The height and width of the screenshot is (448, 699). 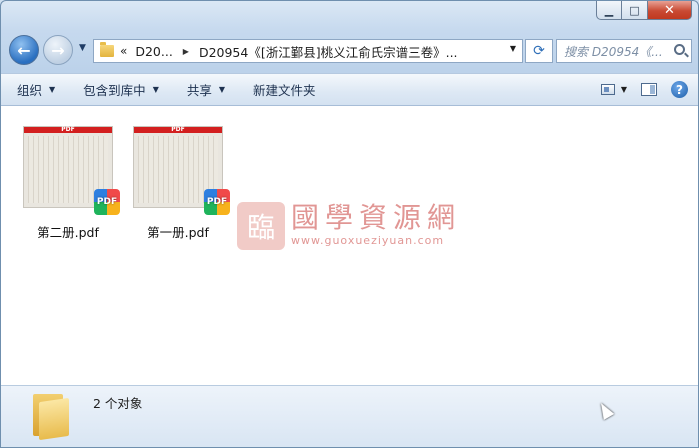 I want to click on file-item: PDF PDF 第二册.pdf, so click(x=69, y=183).